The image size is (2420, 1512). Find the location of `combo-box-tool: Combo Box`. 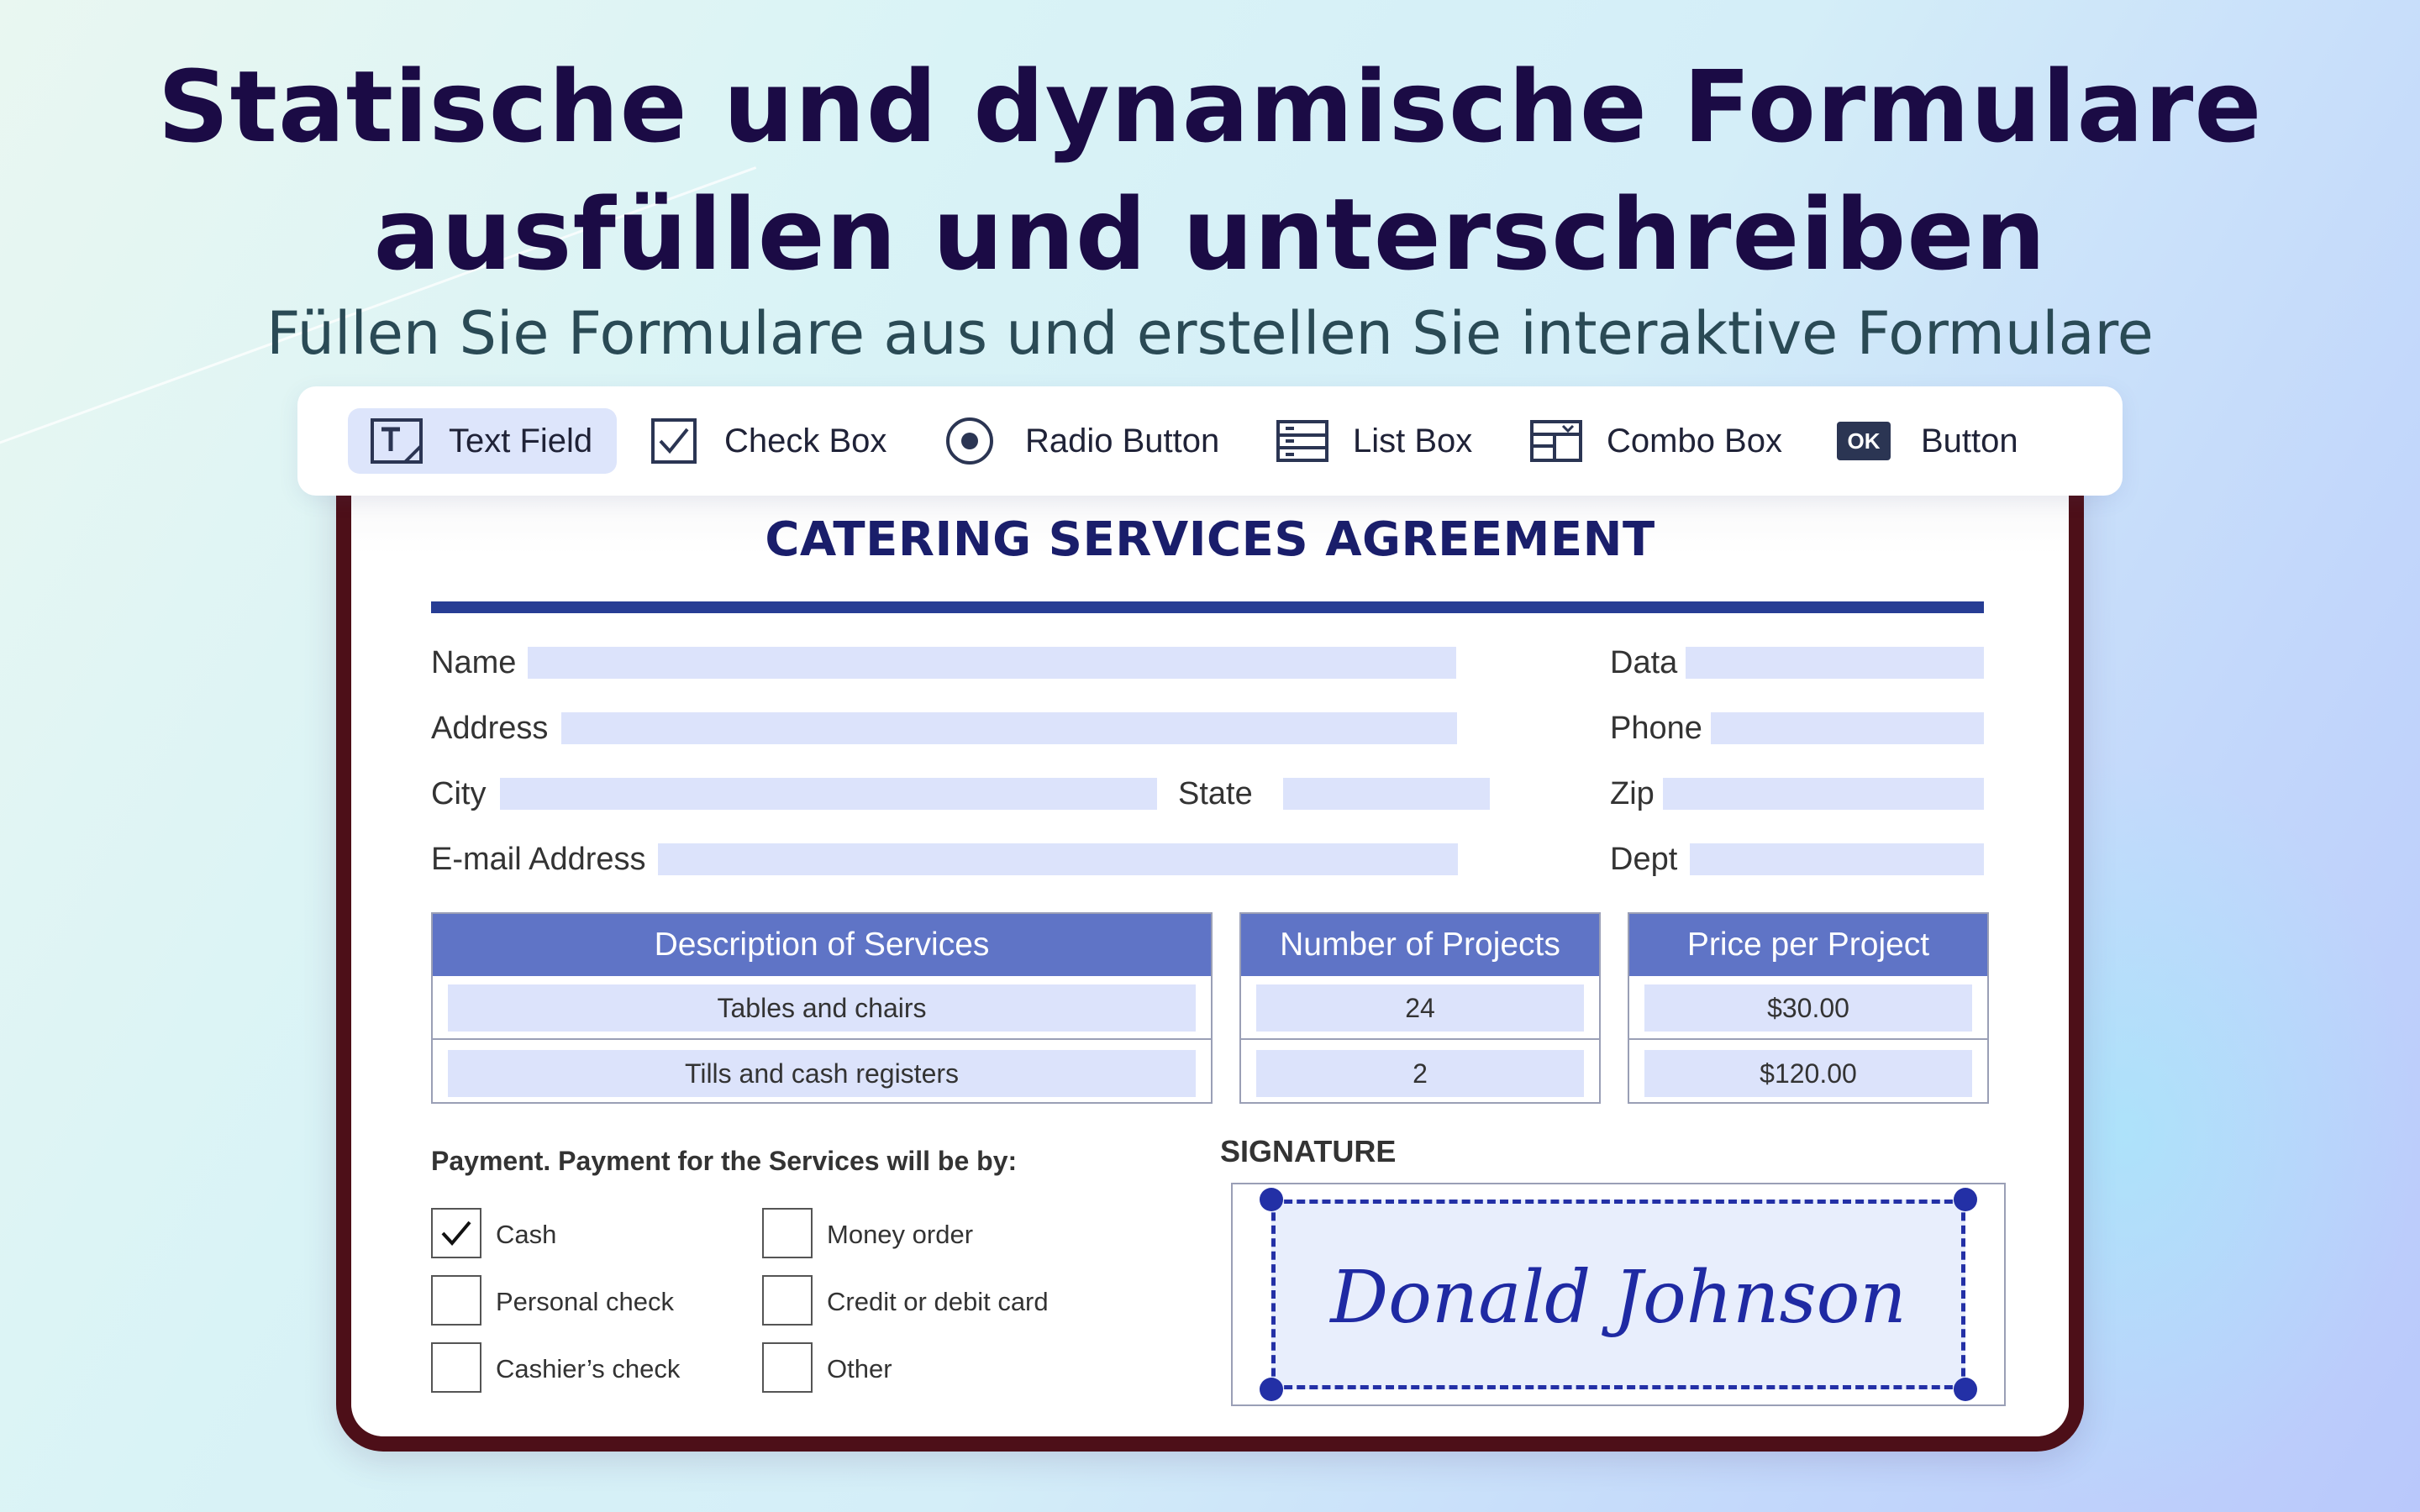

combo-box-tool: Combo Box is located at coordinates (1655, 441).